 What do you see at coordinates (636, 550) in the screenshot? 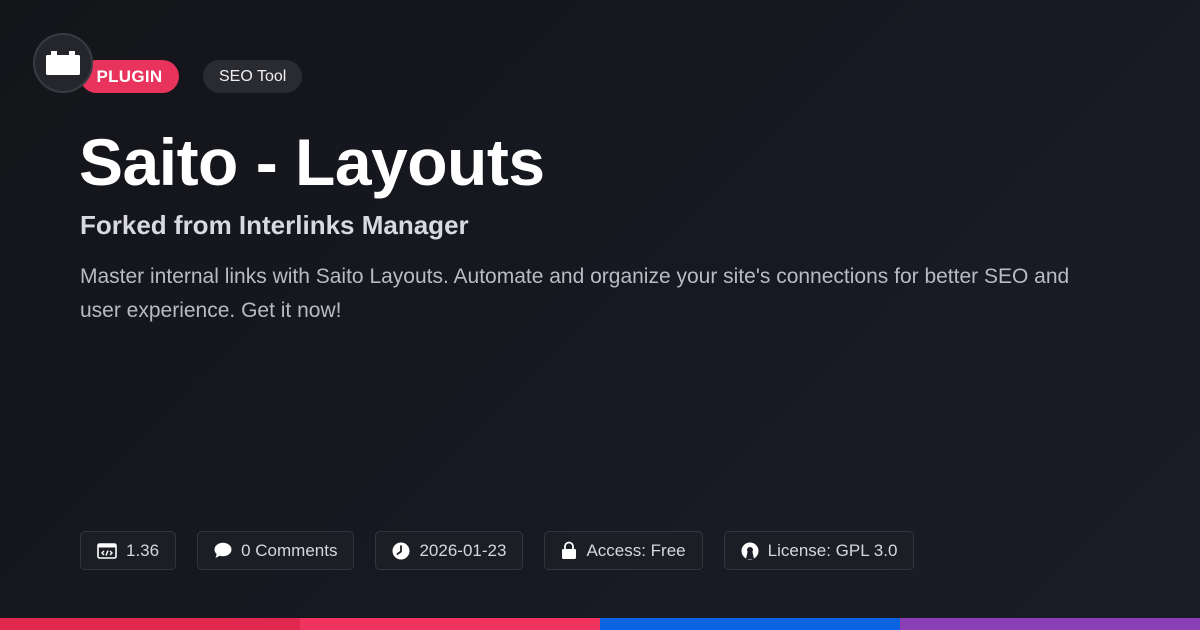
I see `access-text: Access: Free` at bounding box center [636, 550].